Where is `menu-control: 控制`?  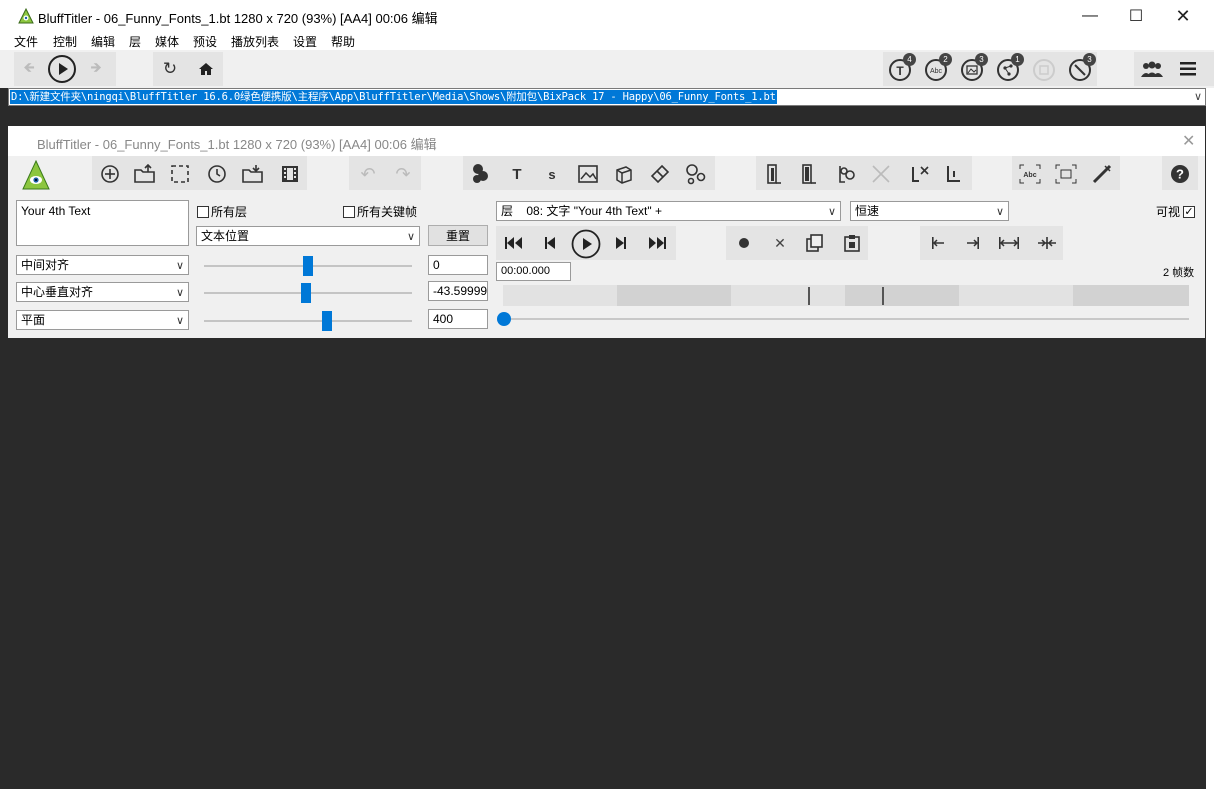
menu-control: 控制 is located at coordinates (65, 41).